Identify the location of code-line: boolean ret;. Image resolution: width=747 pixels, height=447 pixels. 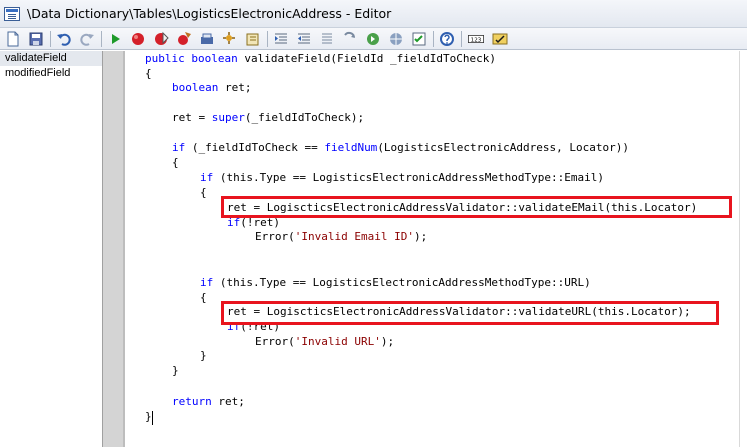
(211, 88).